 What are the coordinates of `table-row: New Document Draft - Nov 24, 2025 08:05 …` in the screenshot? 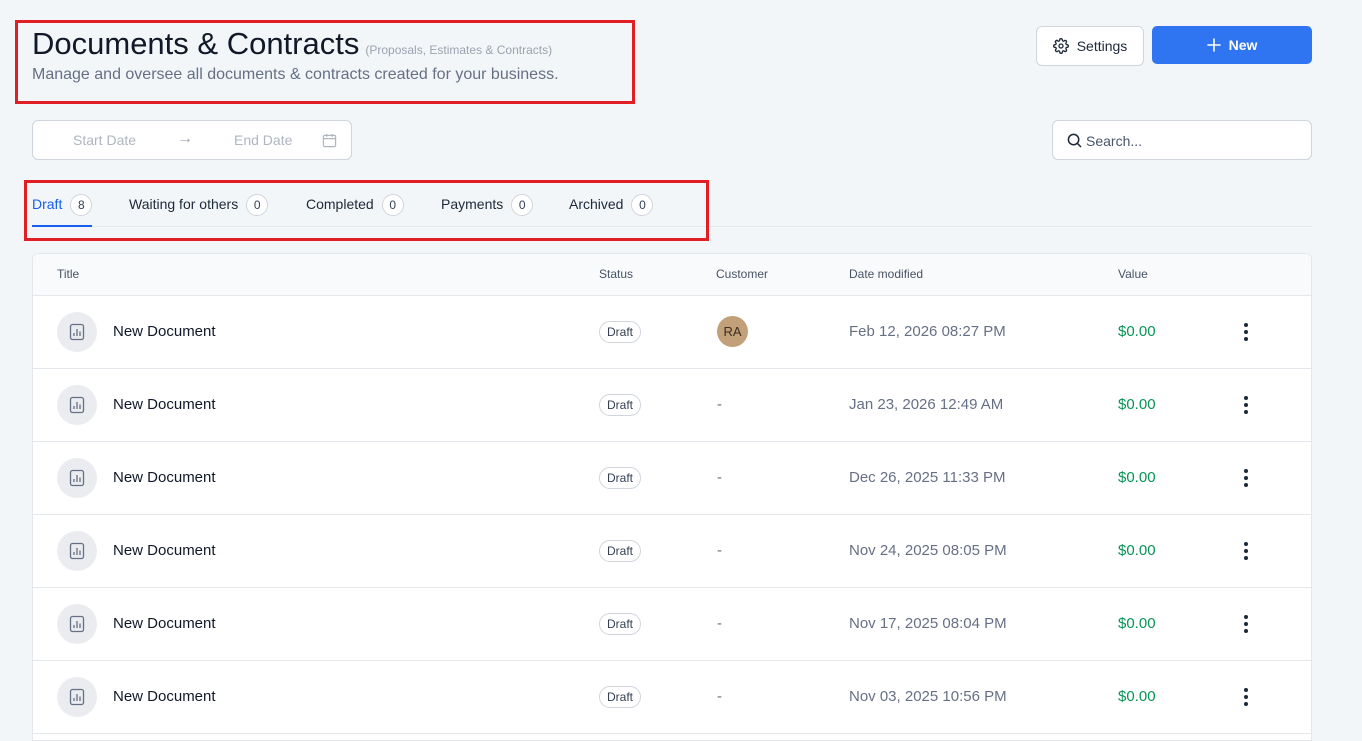 It's located at (672, 551).